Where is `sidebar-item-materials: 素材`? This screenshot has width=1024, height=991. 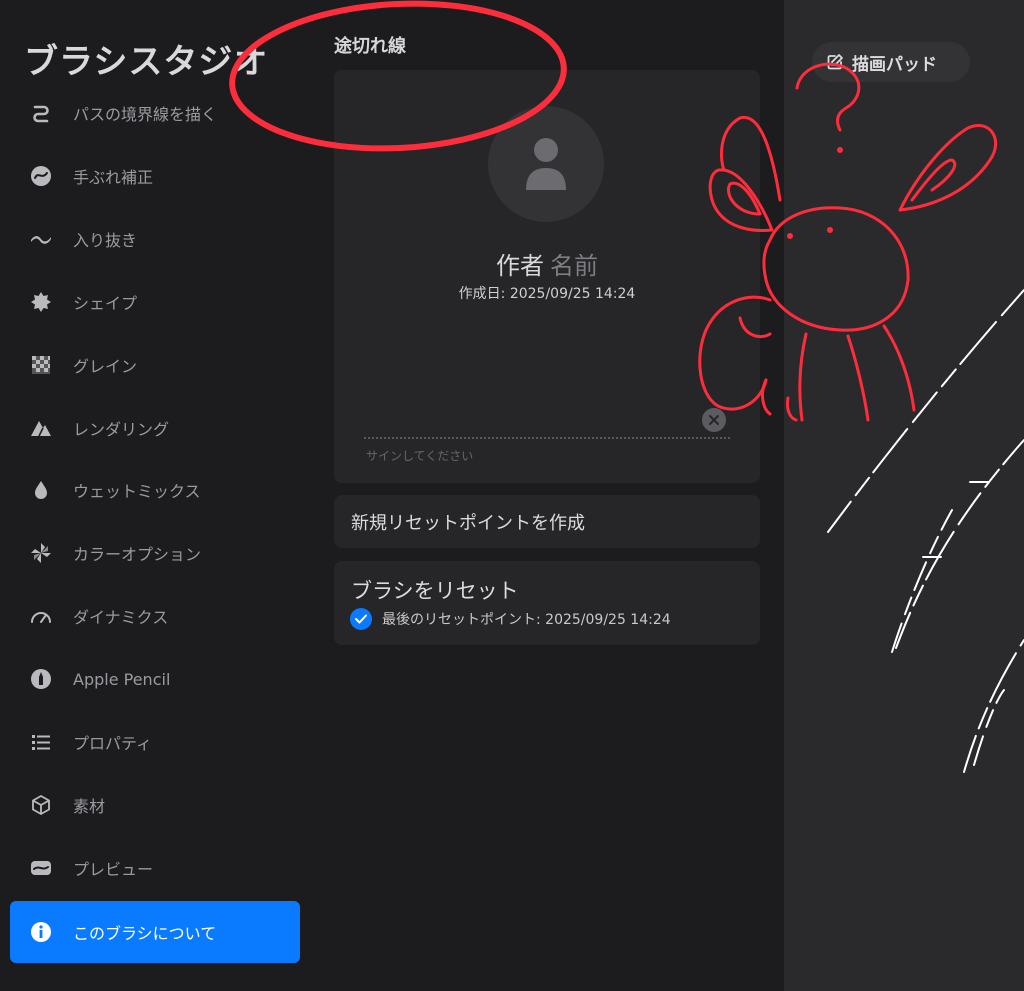
sidebar-item-materials: 素材 is located at coordinates (155, 804).